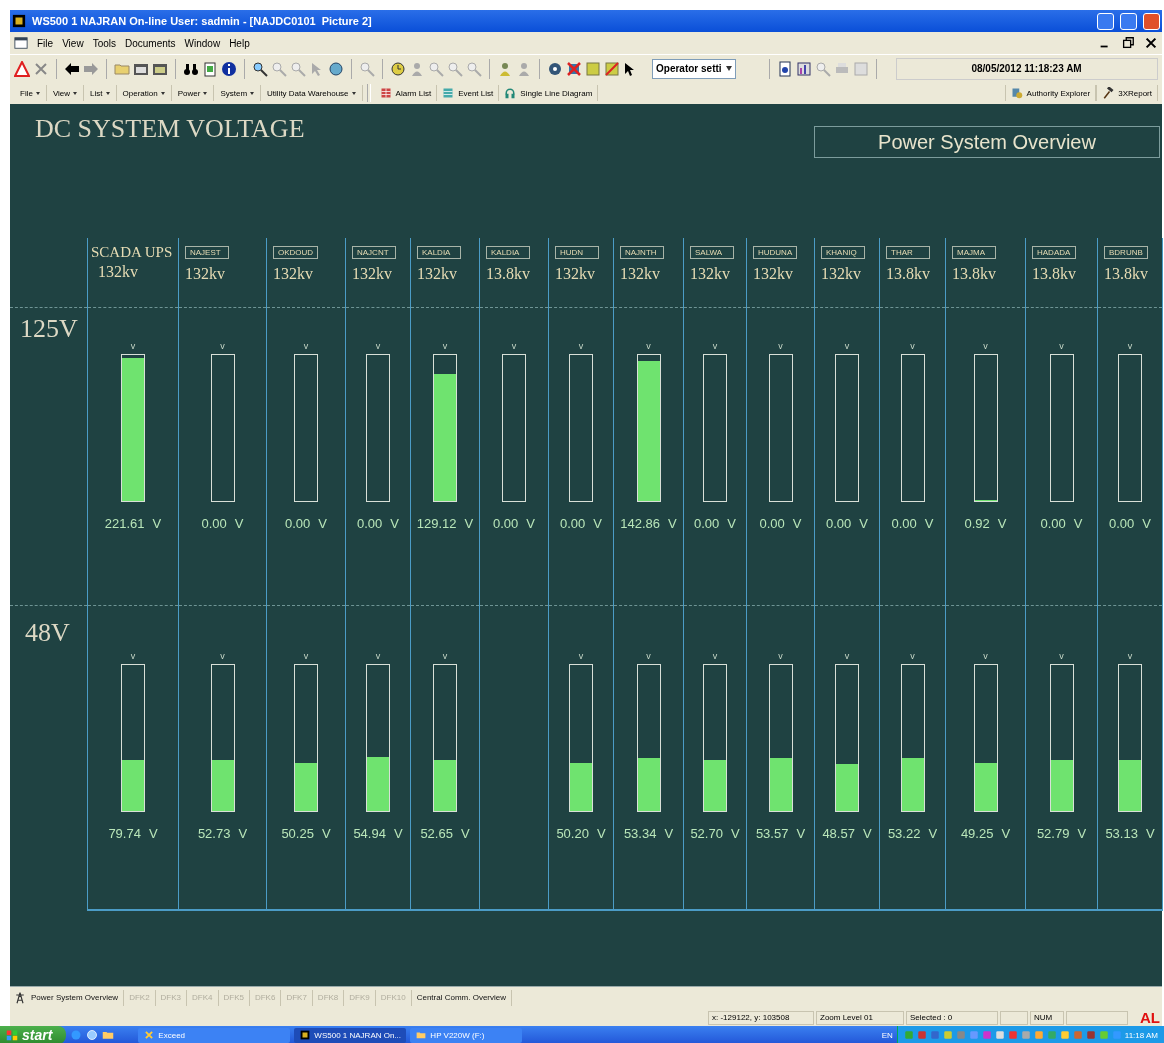 Image resolution: width=1164 pixels, height=1043 pixels. I want to click on menu-item: Tools, so click(104, 43).